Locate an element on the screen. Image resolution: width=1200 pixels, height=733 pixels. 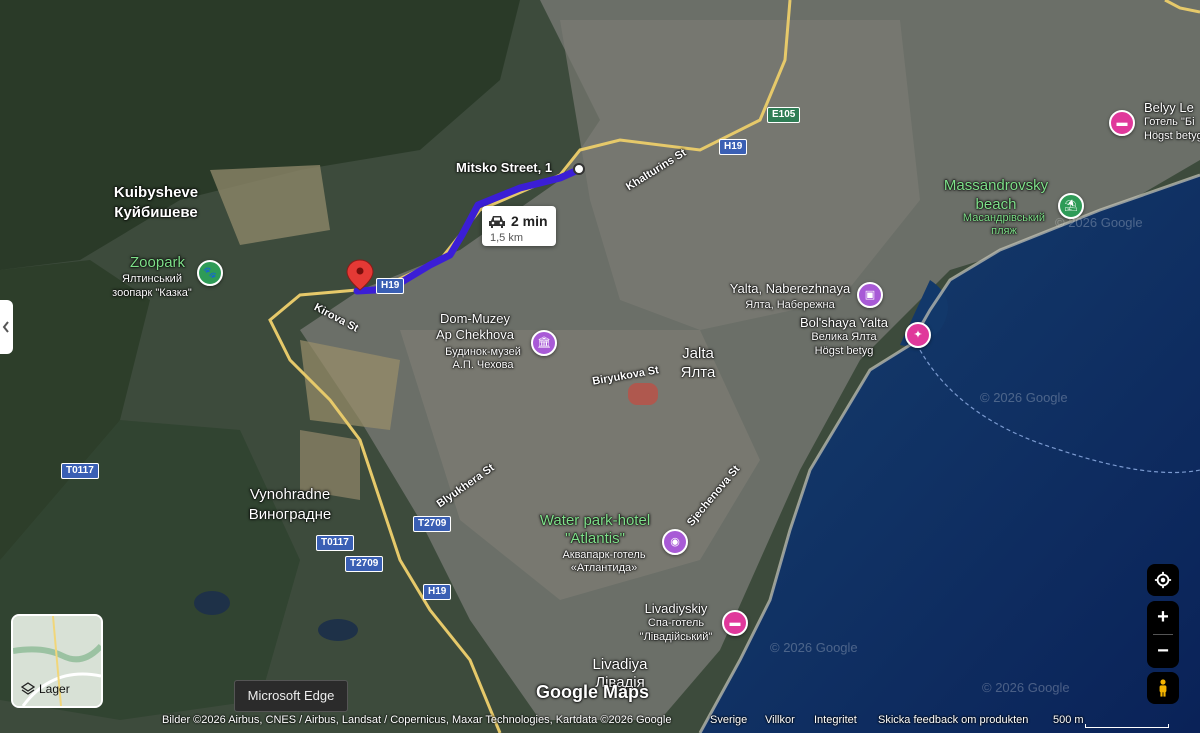
place-chekhov-museum-ua: Будинок-музей А.П. Чехова is located at coordinates (483, 358).